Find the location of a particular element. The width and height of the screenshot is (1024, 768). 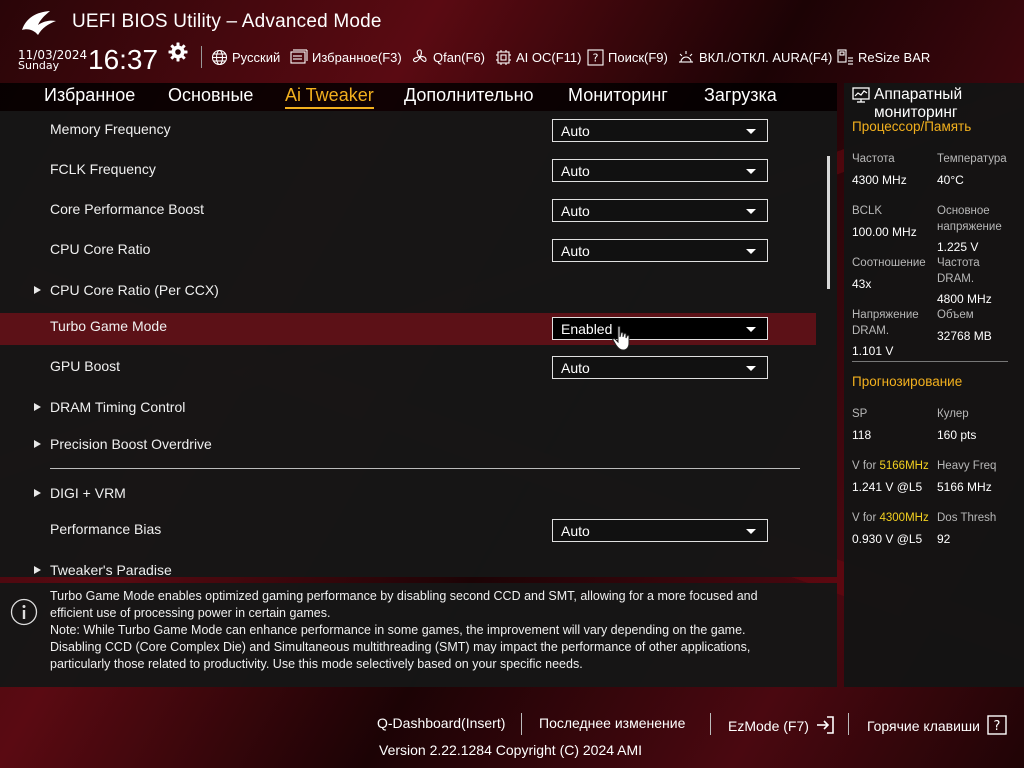

cooler-value: 160 pts is located at coordinates (957, 435).